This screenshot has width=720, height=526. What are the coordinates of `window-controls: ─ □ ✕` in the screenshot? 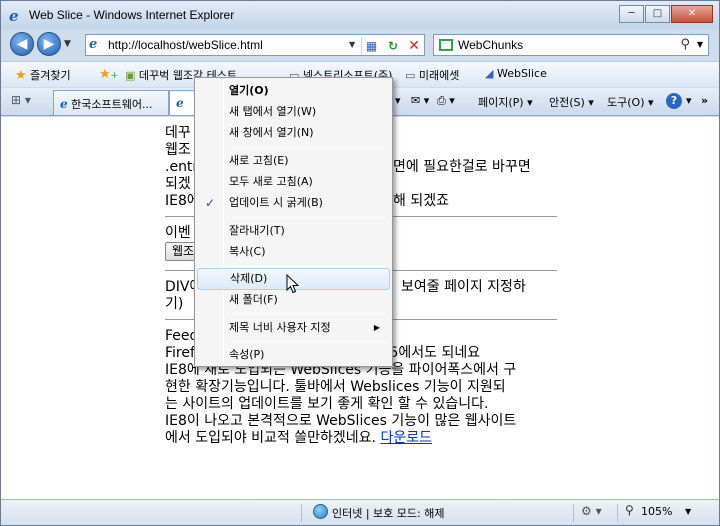 It's located at (665, 14).